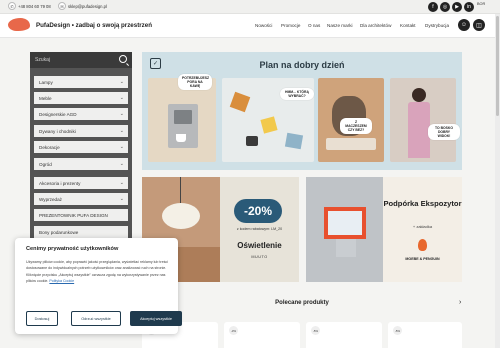  I want to click on discount-badge: -20%, so click(258, 211).